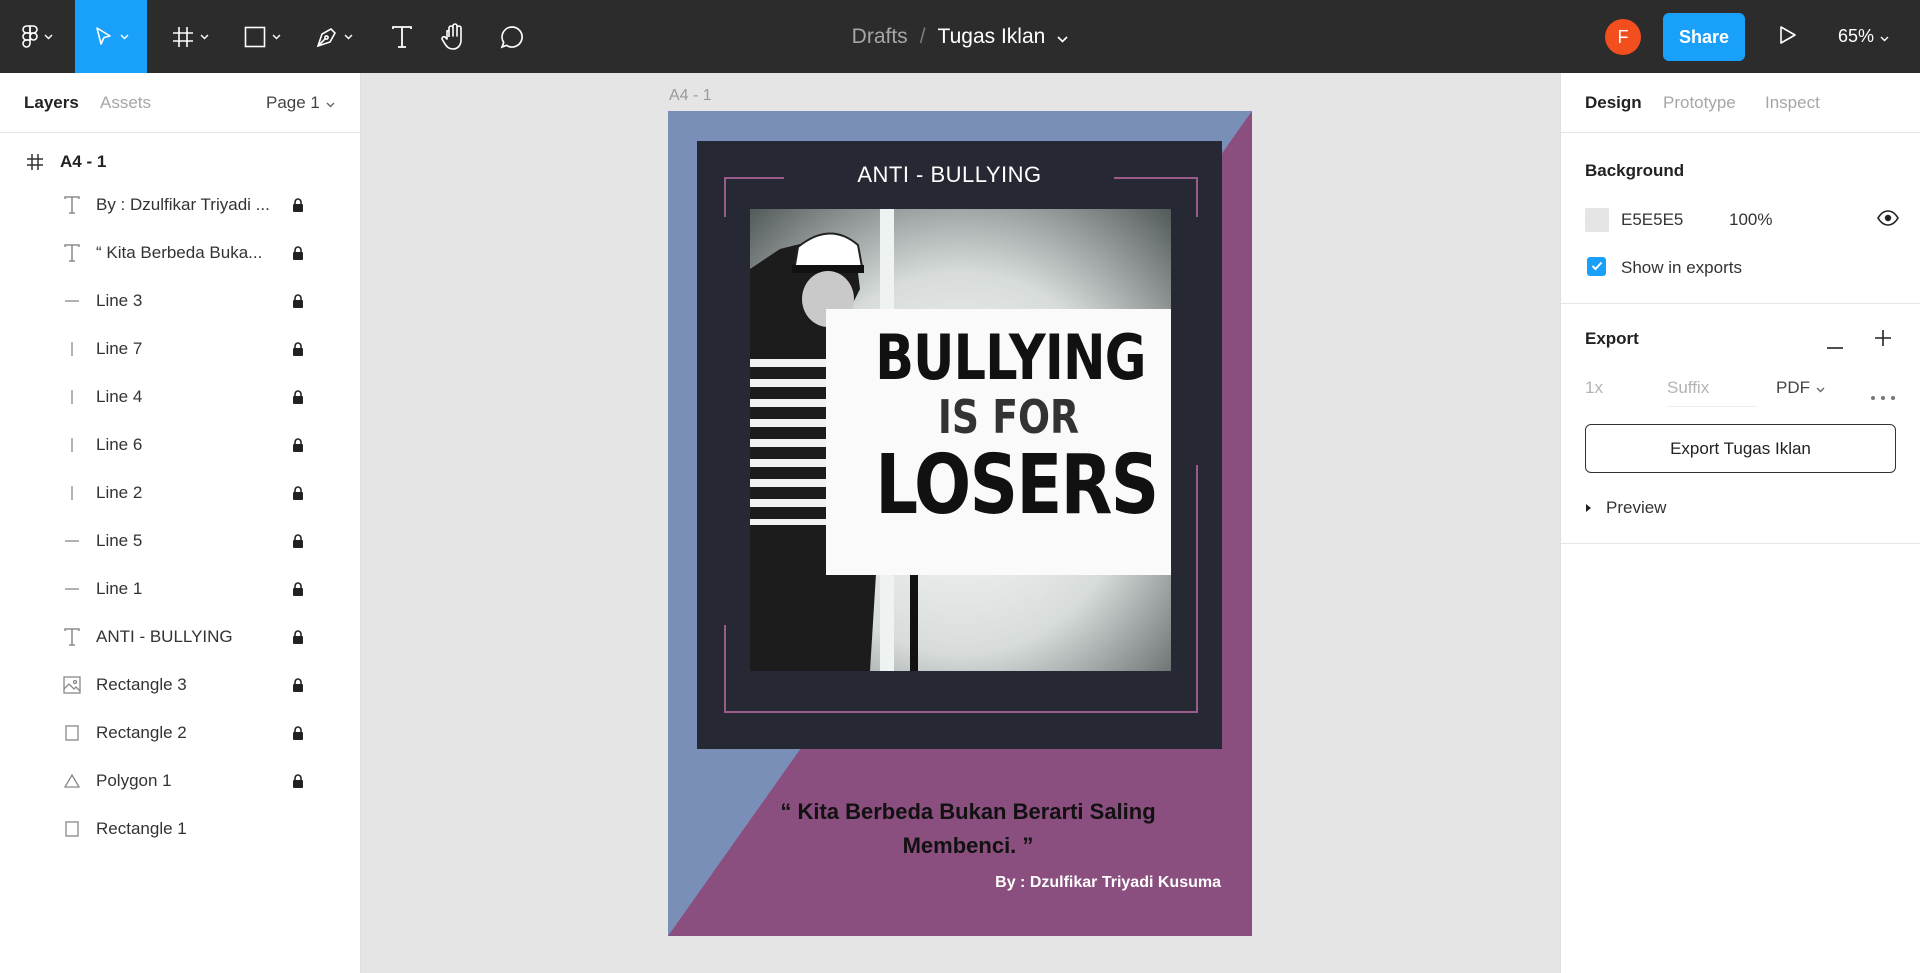  What do you see at coordinates (1197, 589) in the screenshot?
I see `decor-line` at bounding box center [1197, 589].